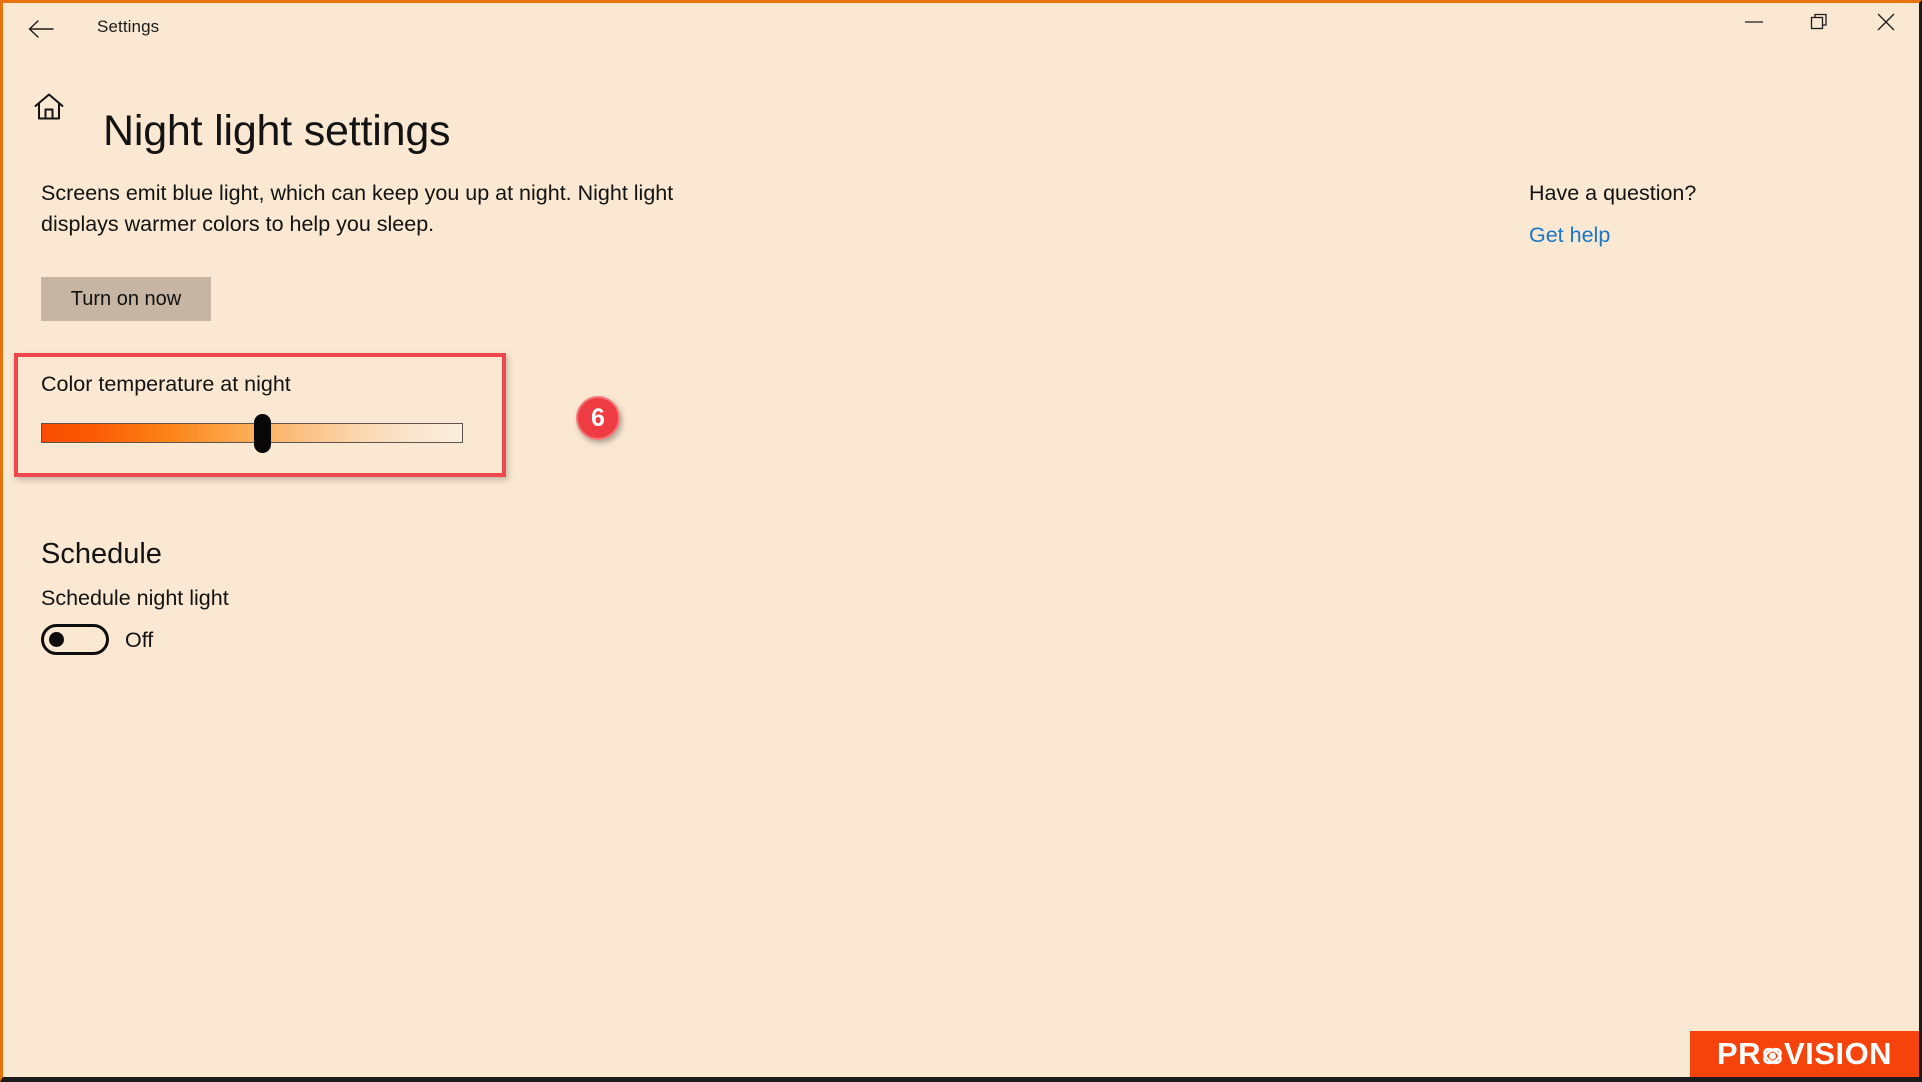 Image resolution: width=1922 pixels, height=1082 pixels. I want to click on back-arrow-icon, so click(41, 29).